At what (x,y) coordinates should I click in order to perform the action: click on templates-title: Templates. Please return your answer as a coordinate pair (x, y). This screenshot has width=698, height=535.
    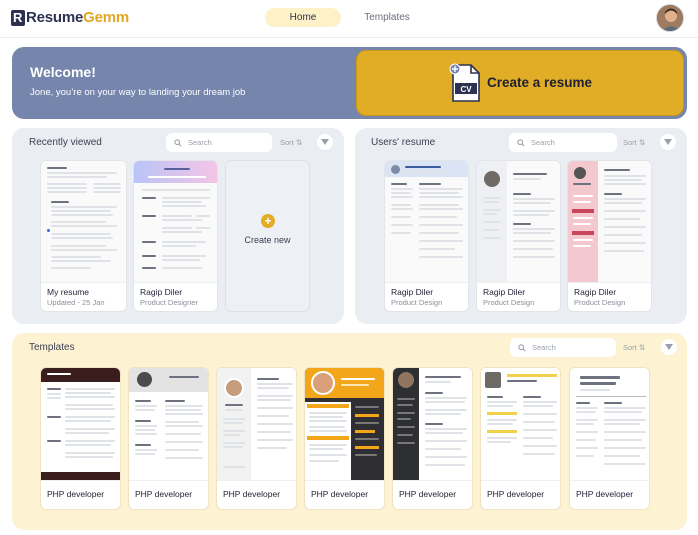
    Looking at the image, I should click on (52, 347).